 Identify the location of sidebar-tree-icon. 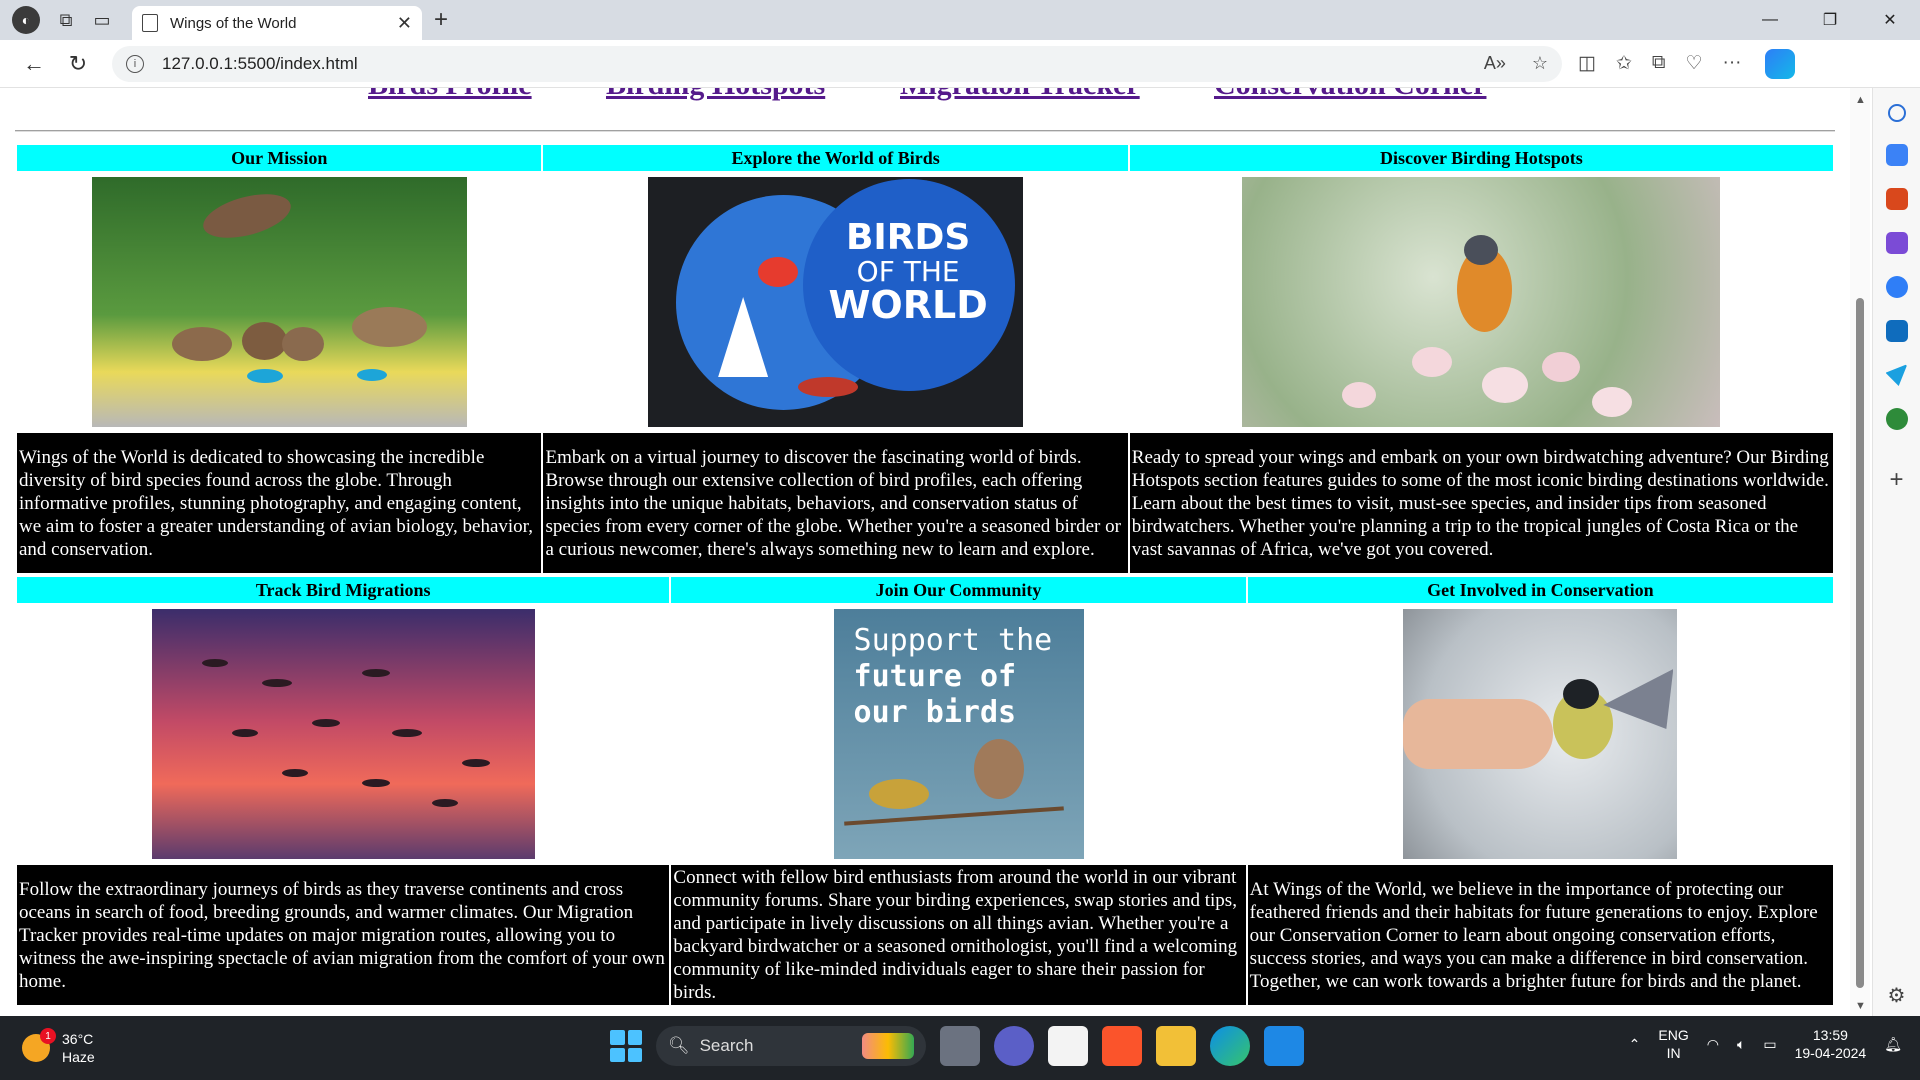
(1896, 419).